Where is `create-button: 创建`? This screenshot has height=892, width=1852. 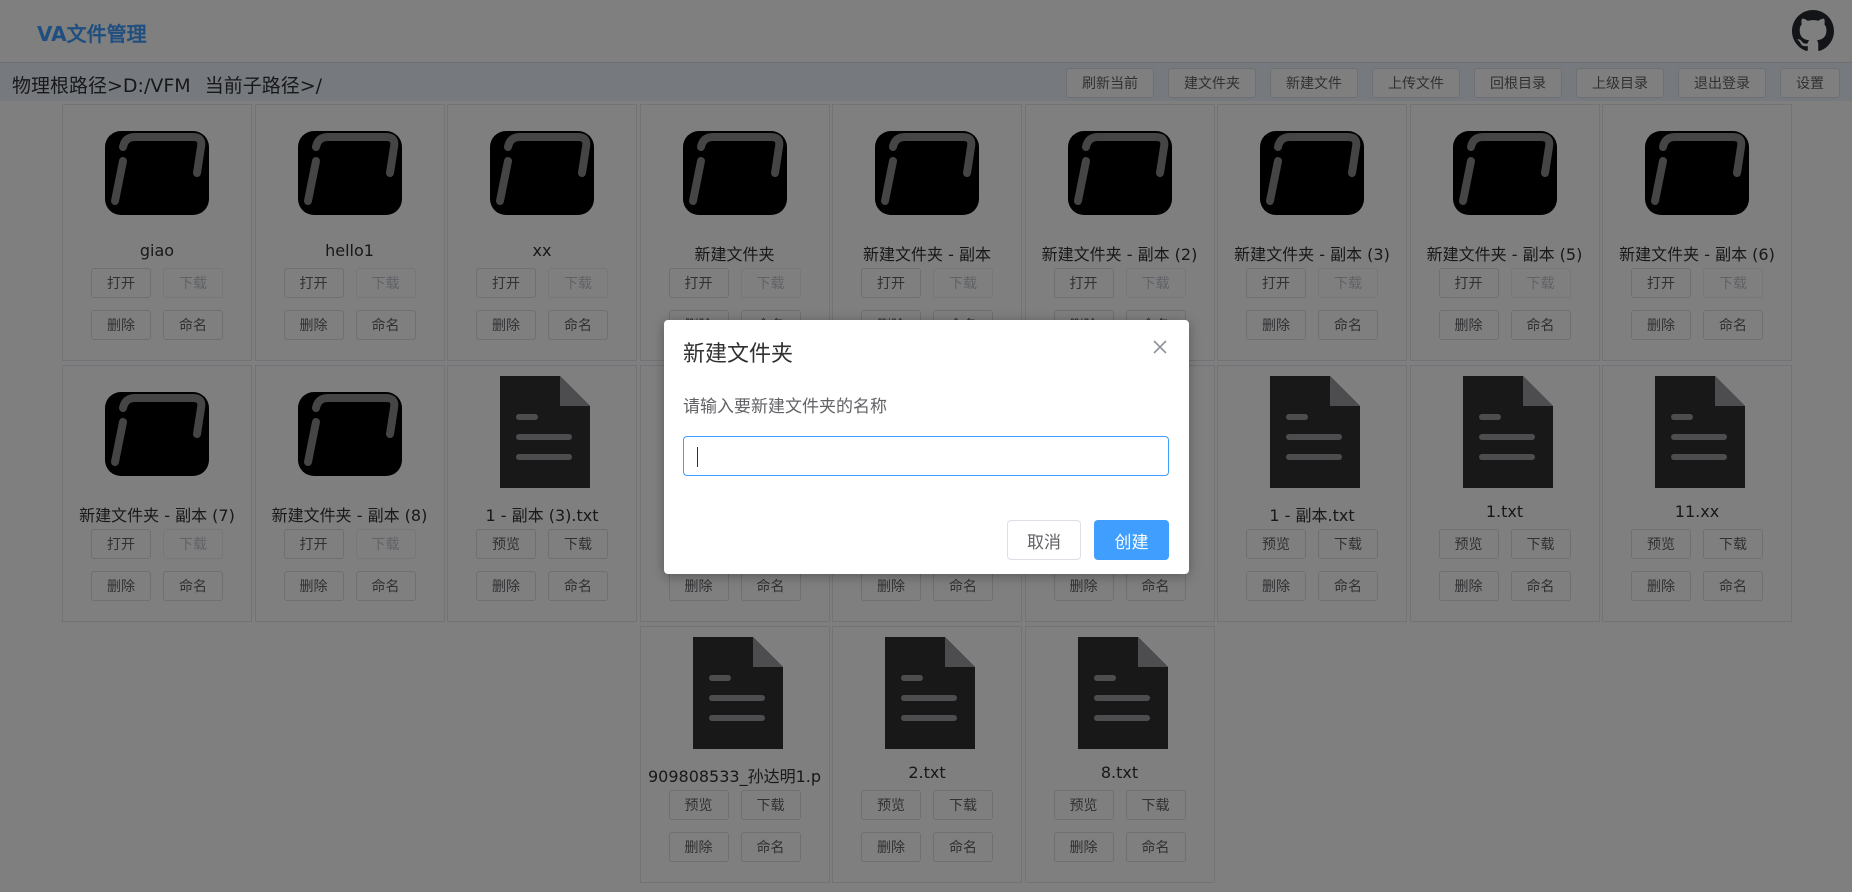 create-button: 创建 is located at coordinates (1131, 540).